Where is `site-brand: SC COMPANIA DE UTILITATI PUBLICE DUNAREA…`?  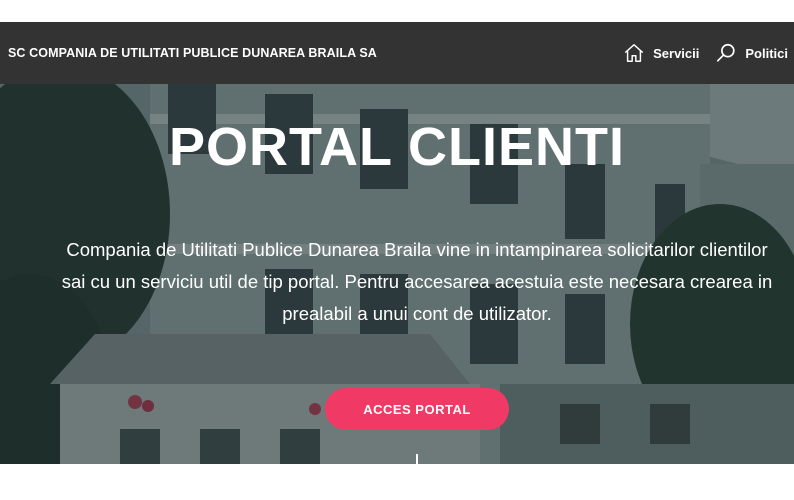 site-brand: SC COMPANIA DE UTILITATI PUBLICE DUNAREA… is located at coordinates (192, 53).